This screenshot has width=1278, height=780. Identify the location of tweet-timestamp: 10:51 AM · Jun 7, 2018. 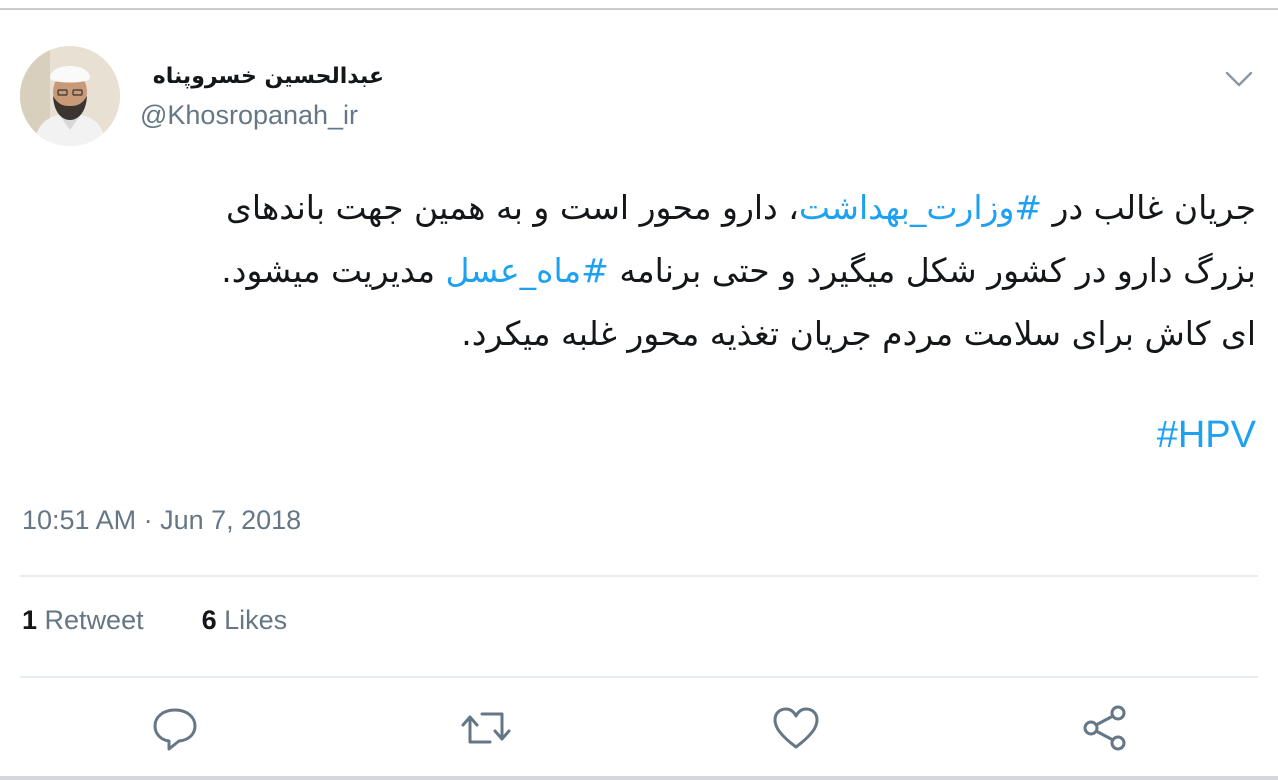
(161, 520).